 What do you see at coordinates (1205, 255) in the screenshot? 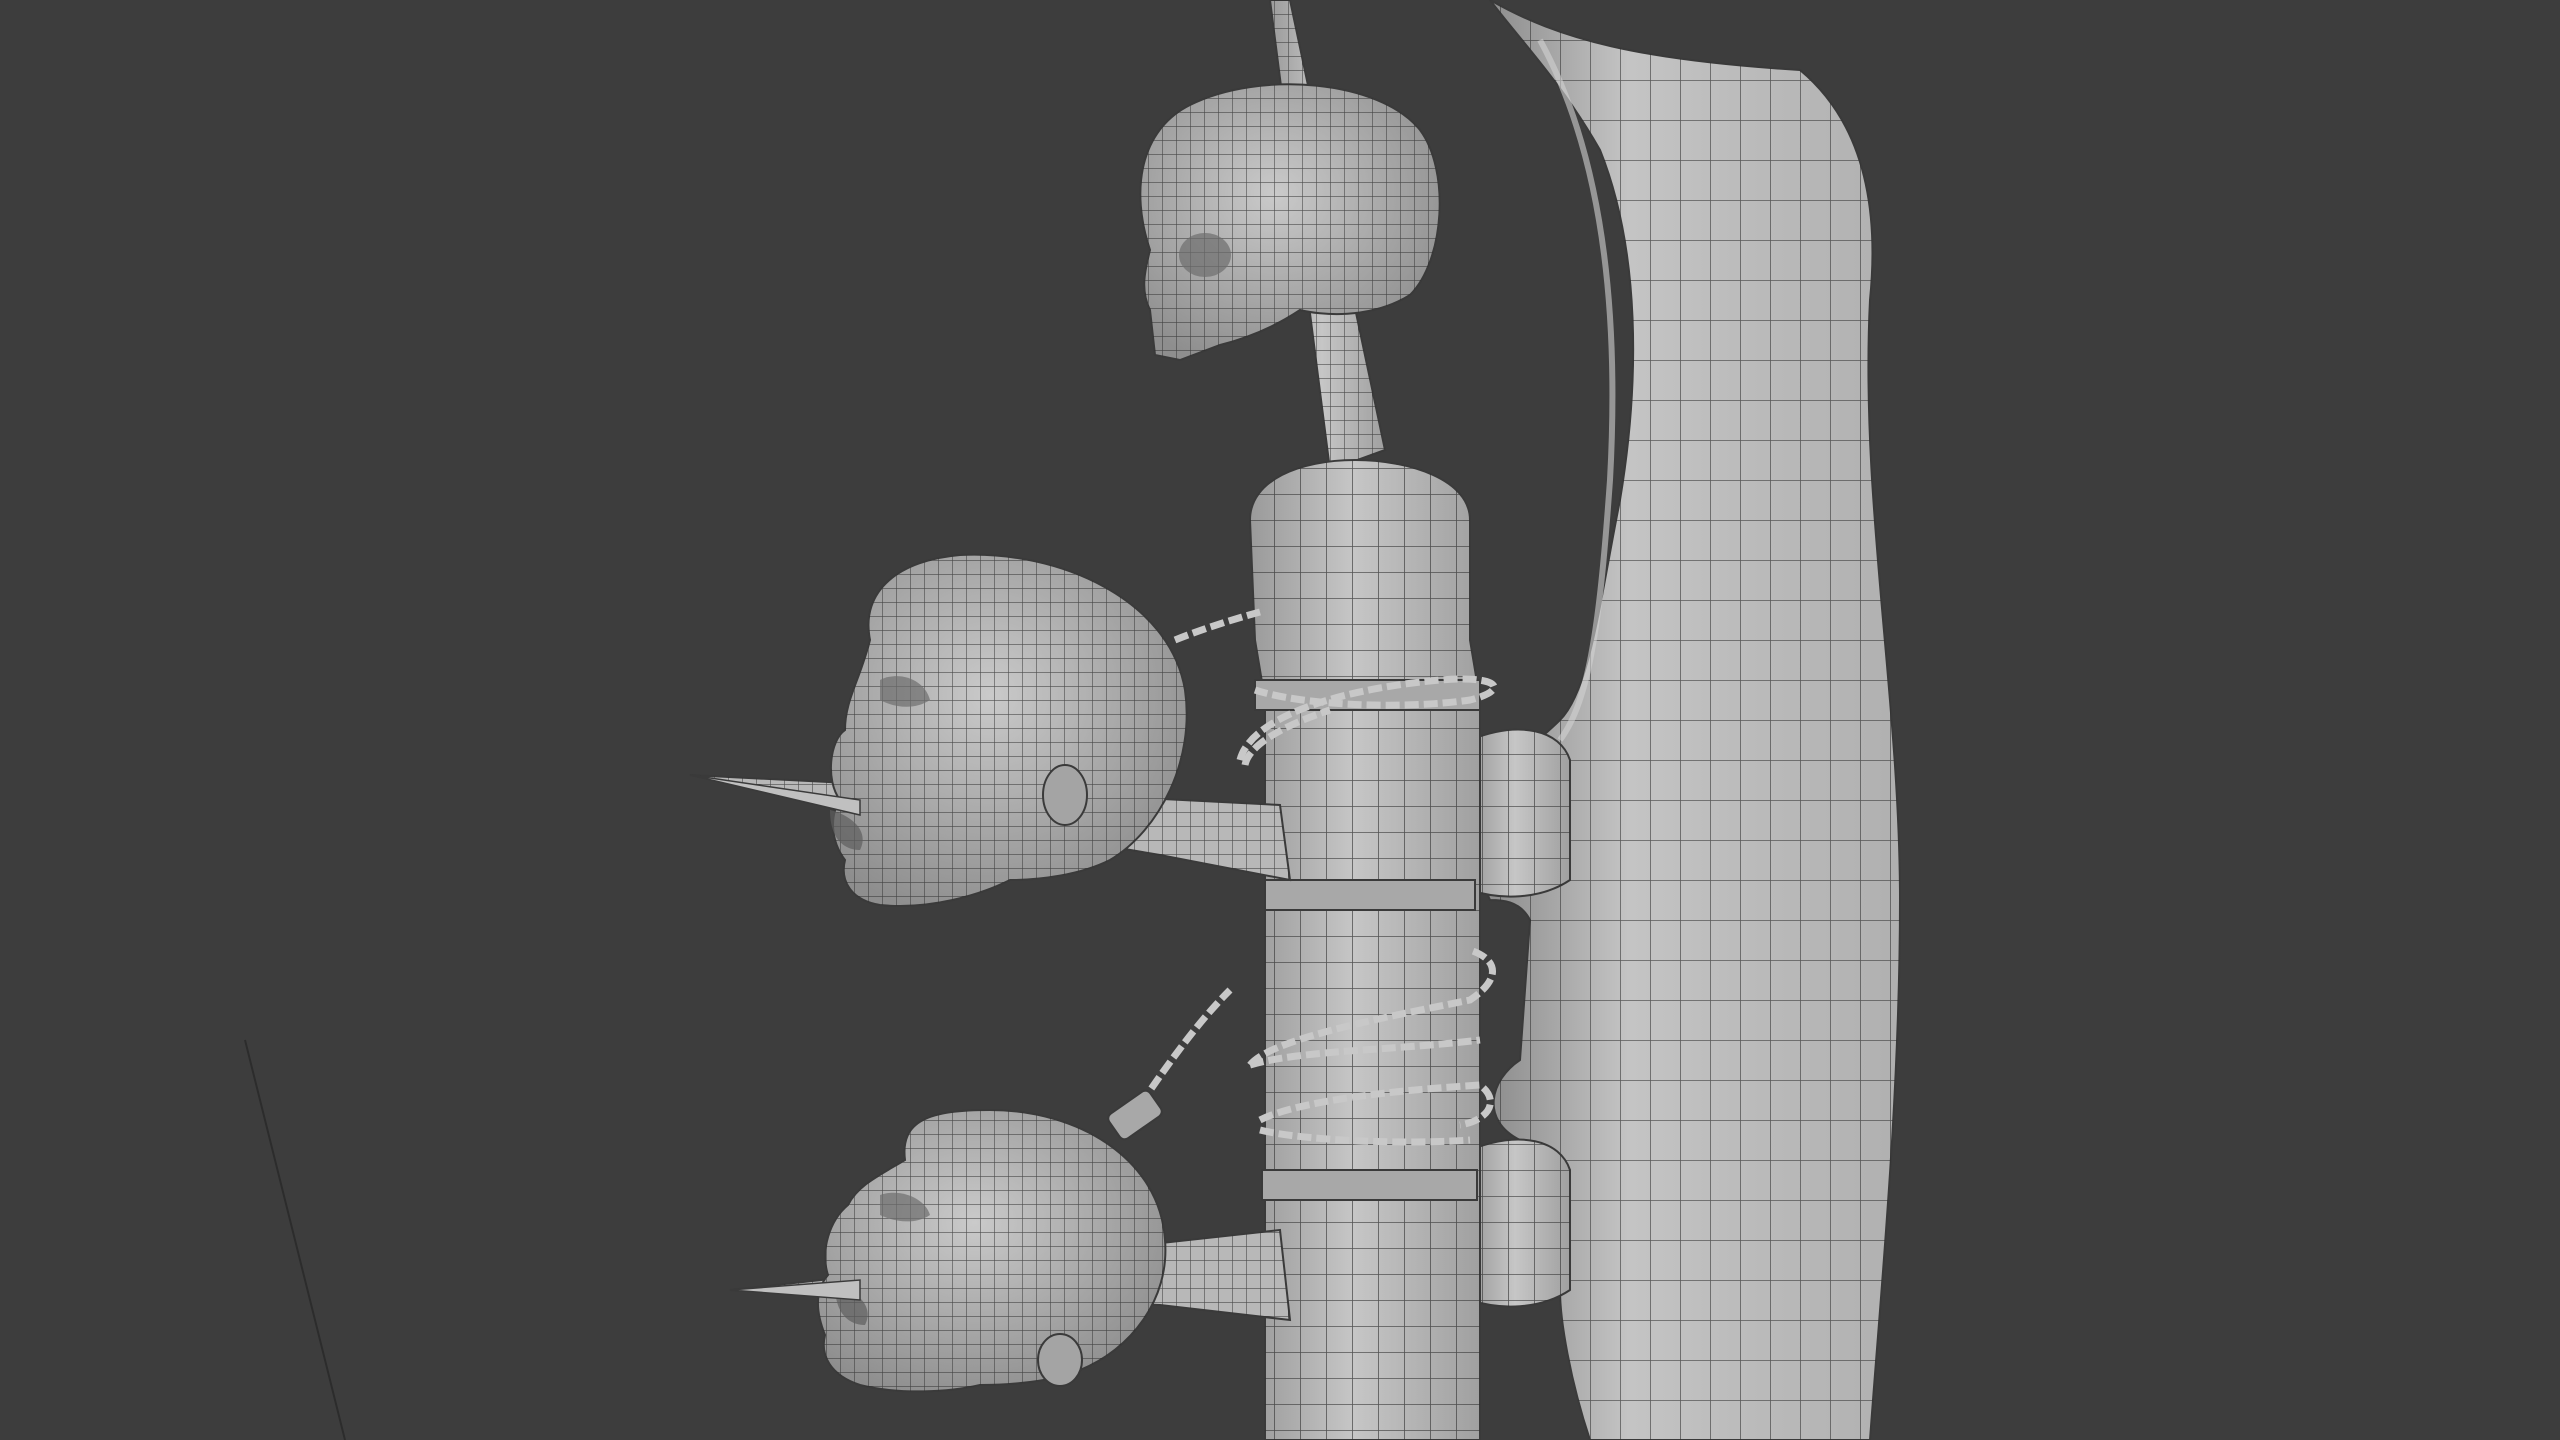
I see `eye-socket` at bounding box center [1205, 255].